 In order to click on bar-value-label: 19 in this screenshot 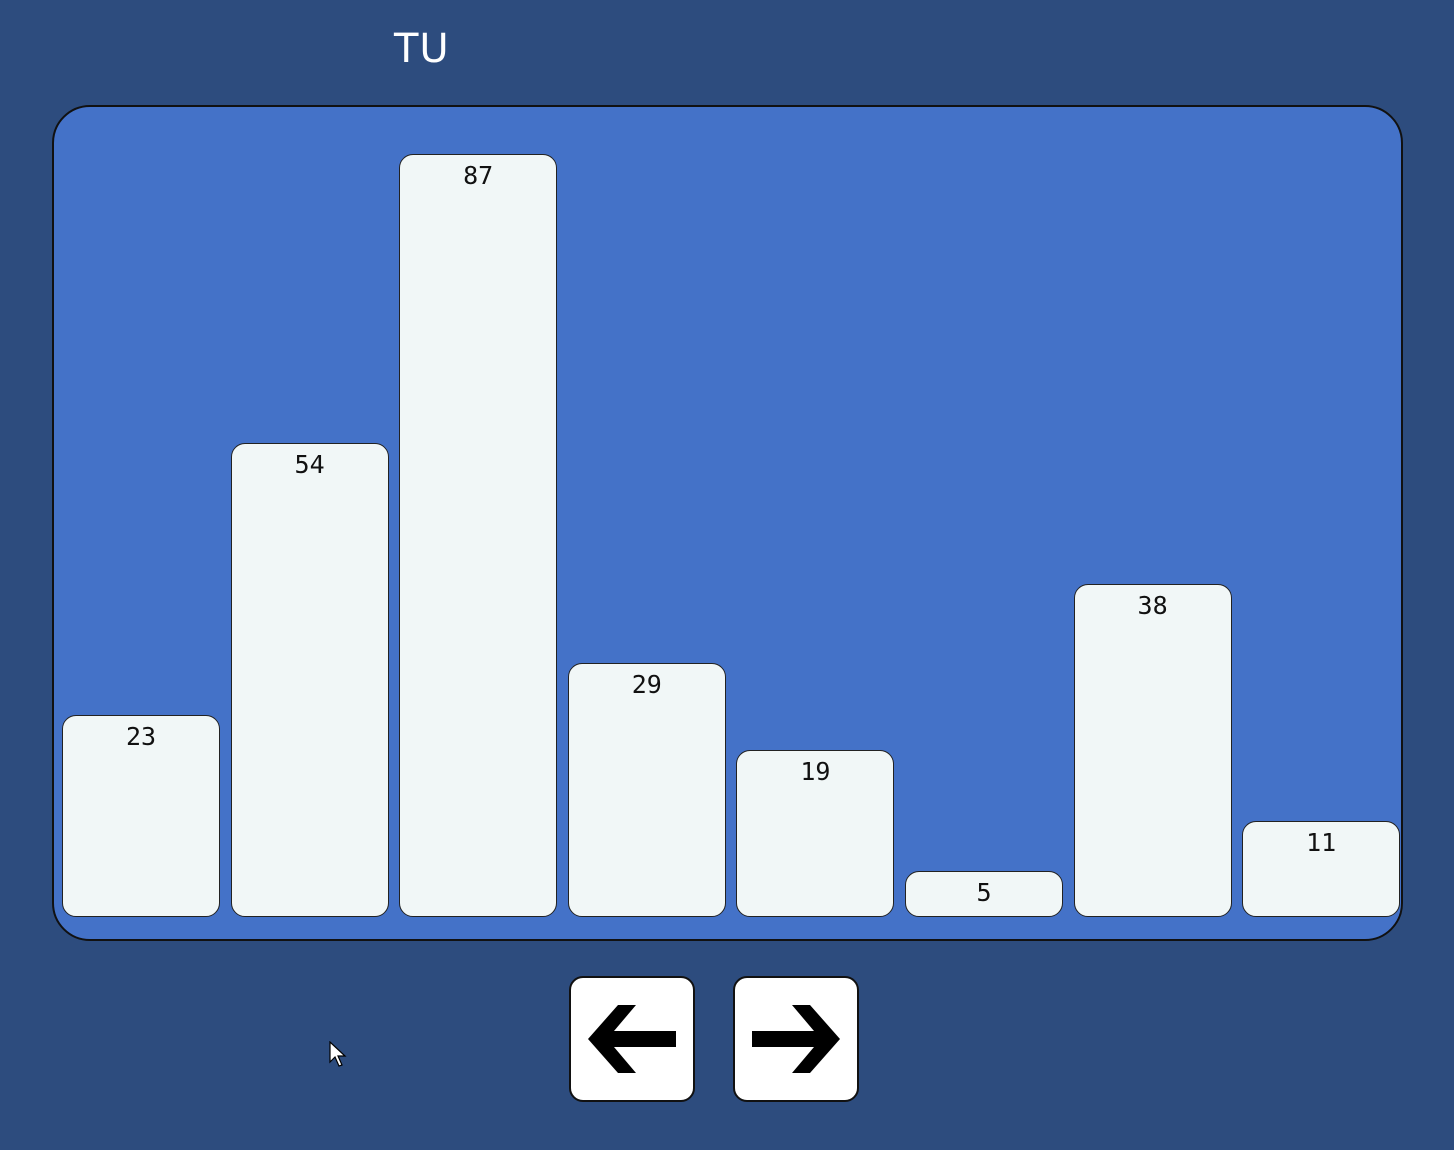, I will do `click(815, 772)`.